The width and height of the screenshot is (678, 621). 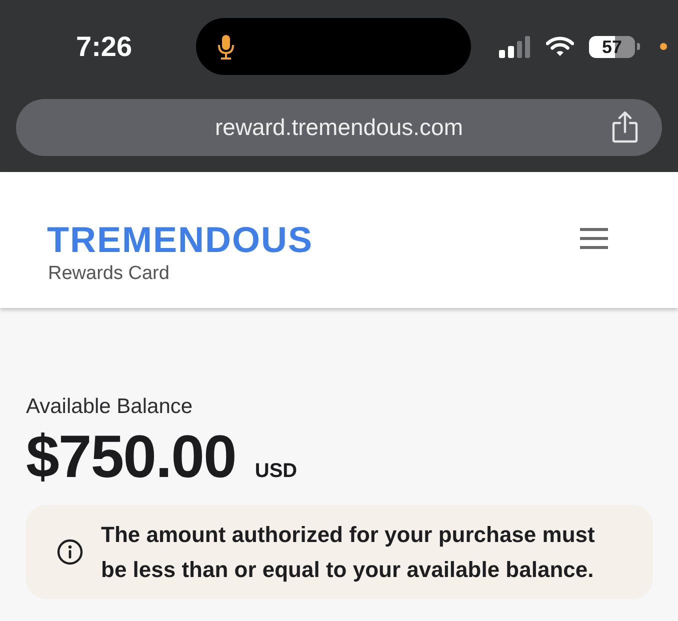 What do you see at coordinates (109, 406) in the screenshot?
I see `balance-label: Available Balance` at bounding box center [109, 406].